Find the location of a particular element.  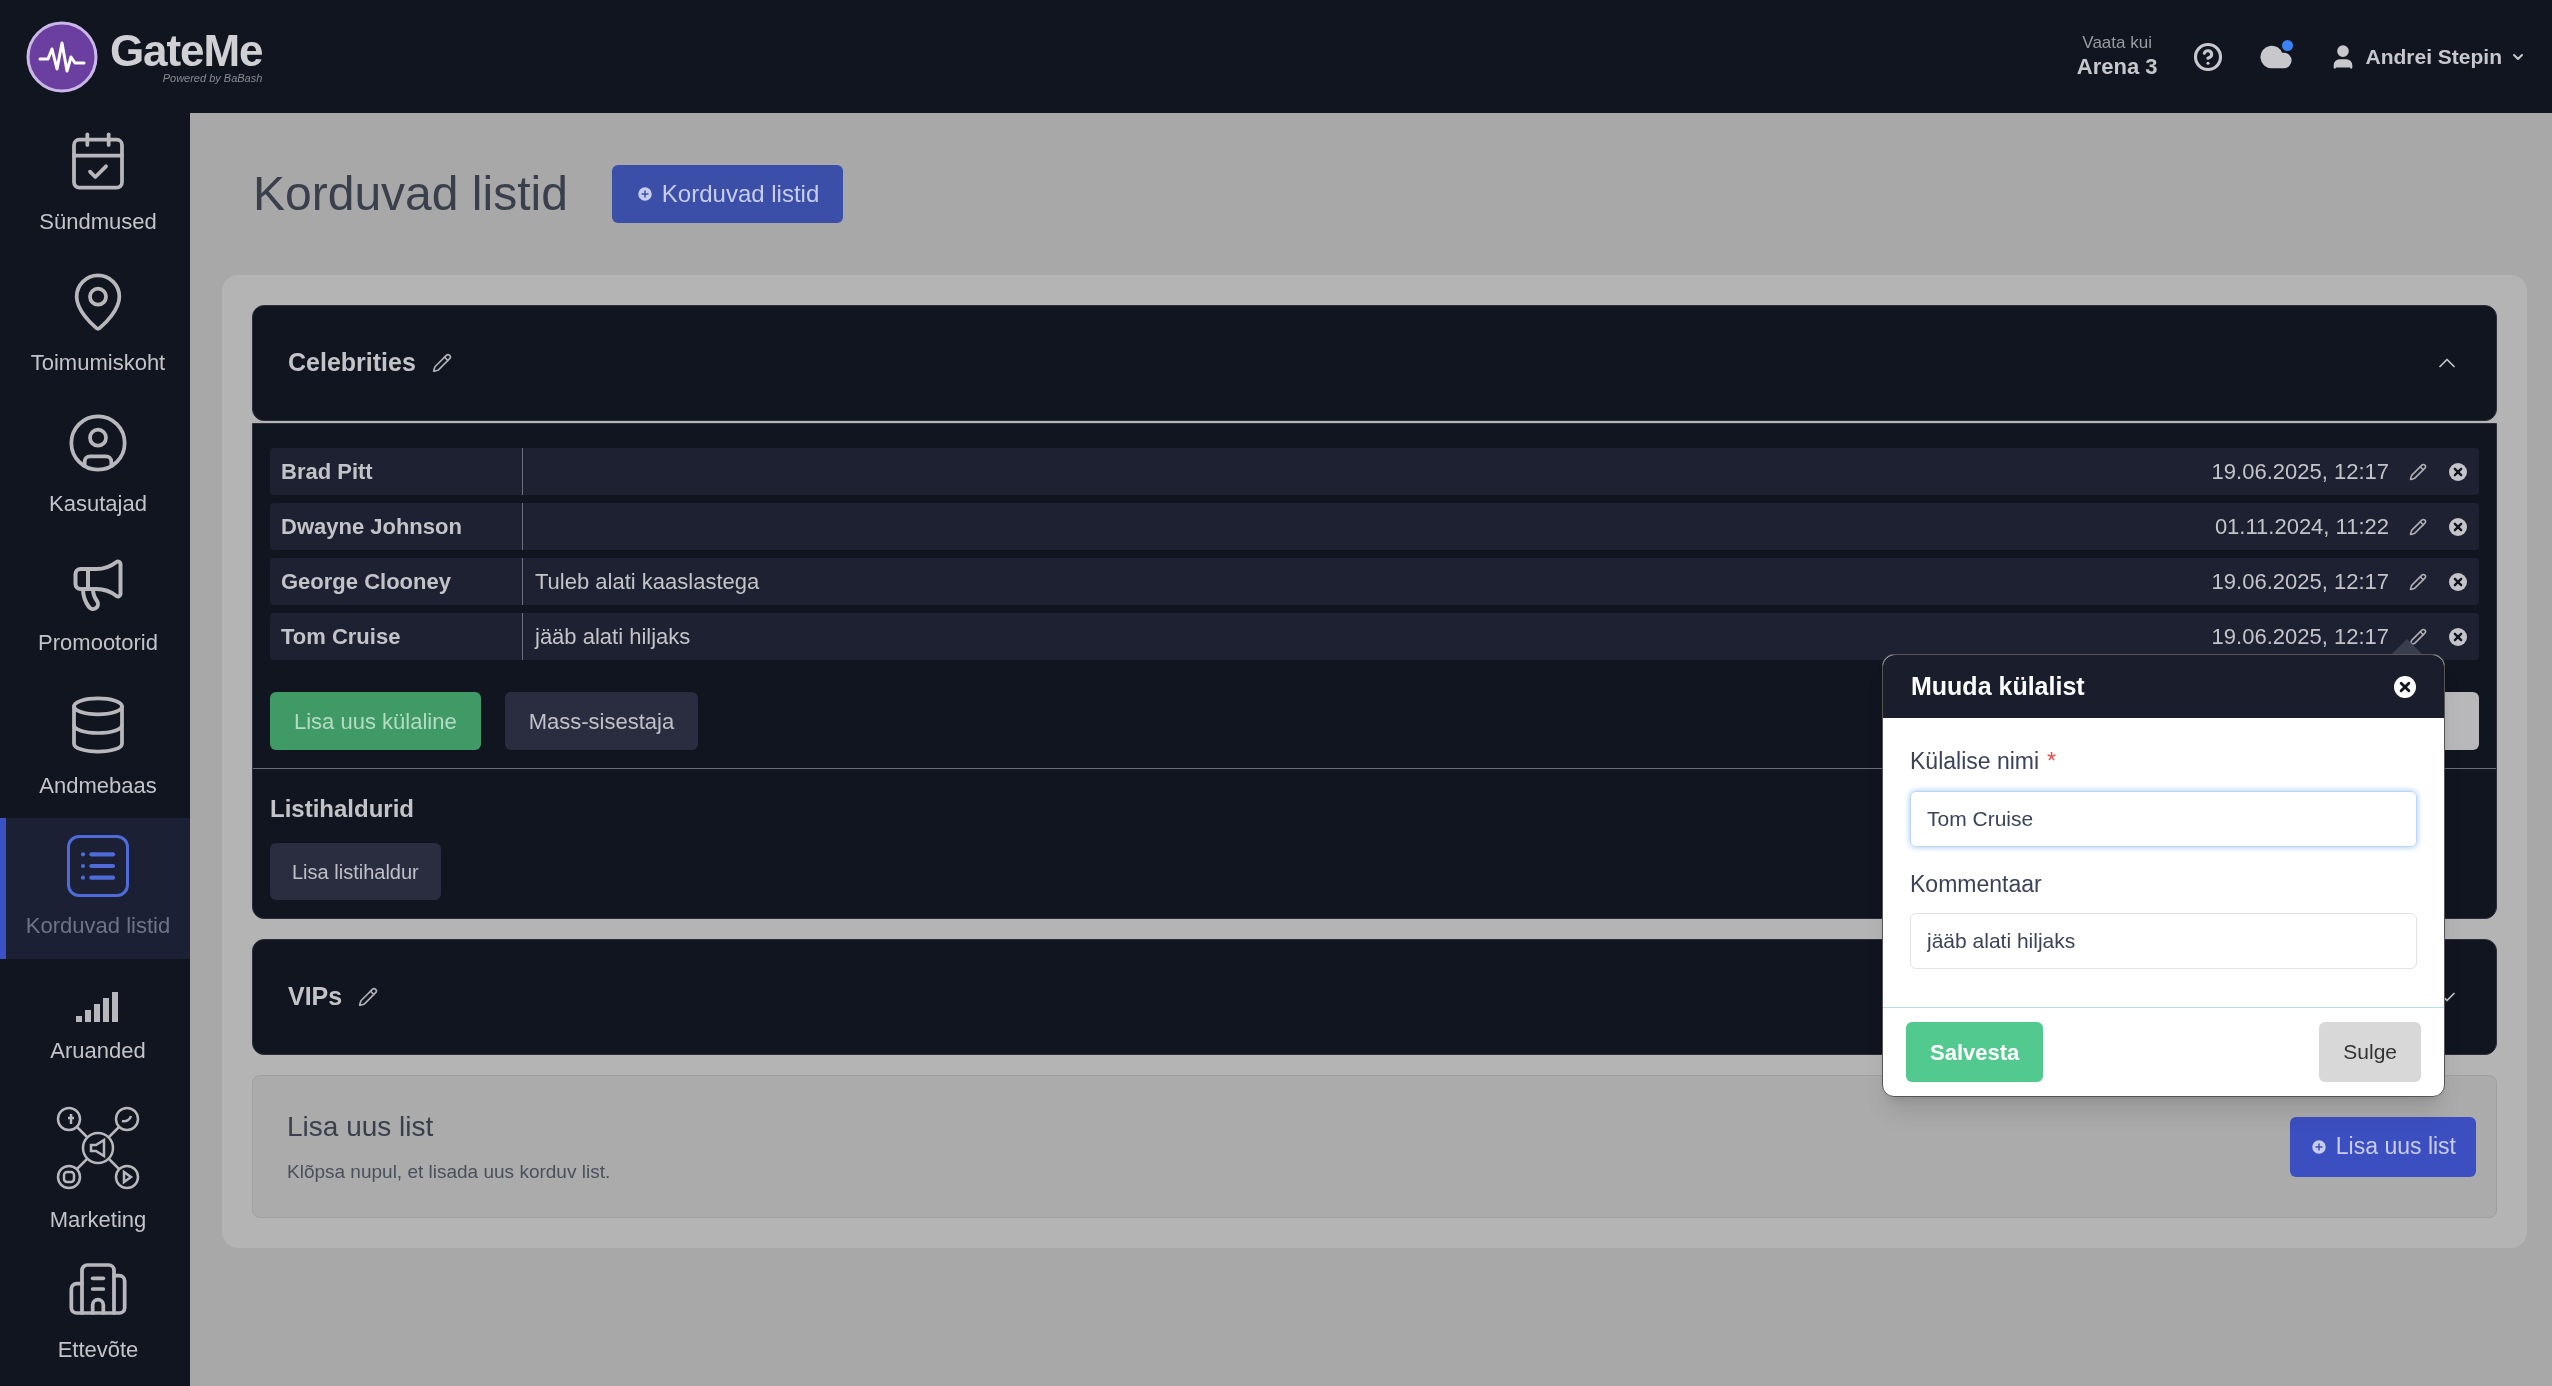

guest-comment: jääb alati hiljaks is located at coordinates (612, 637).